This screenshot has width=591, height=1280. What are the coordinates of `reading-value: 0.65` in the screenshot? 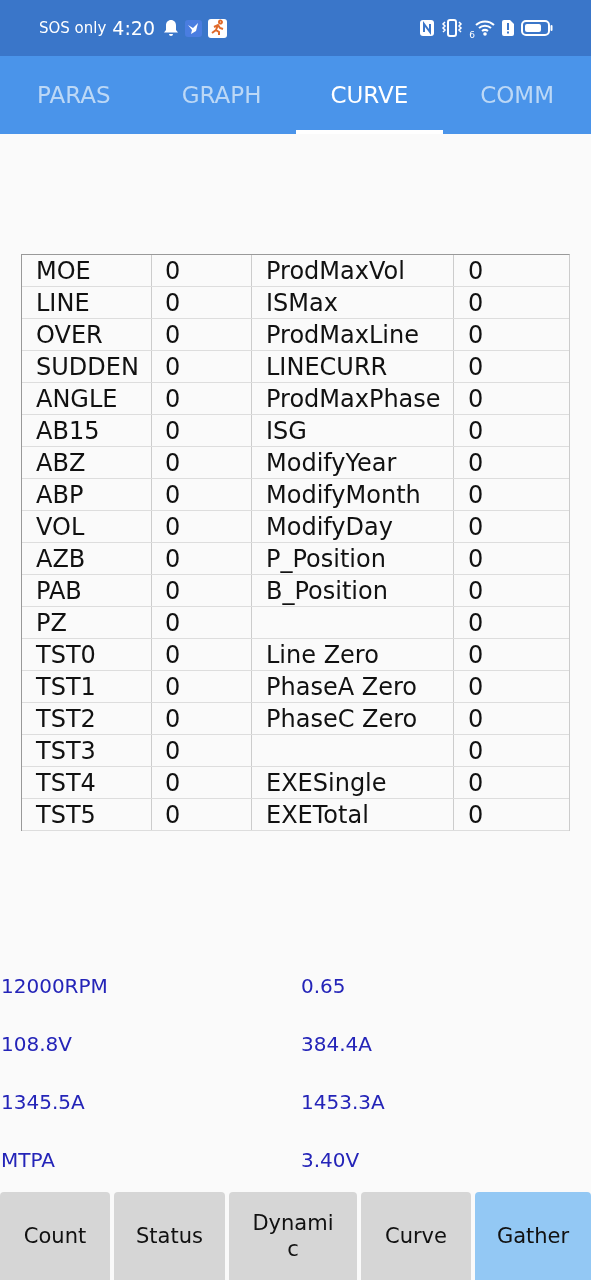 It's located at (323, 986).